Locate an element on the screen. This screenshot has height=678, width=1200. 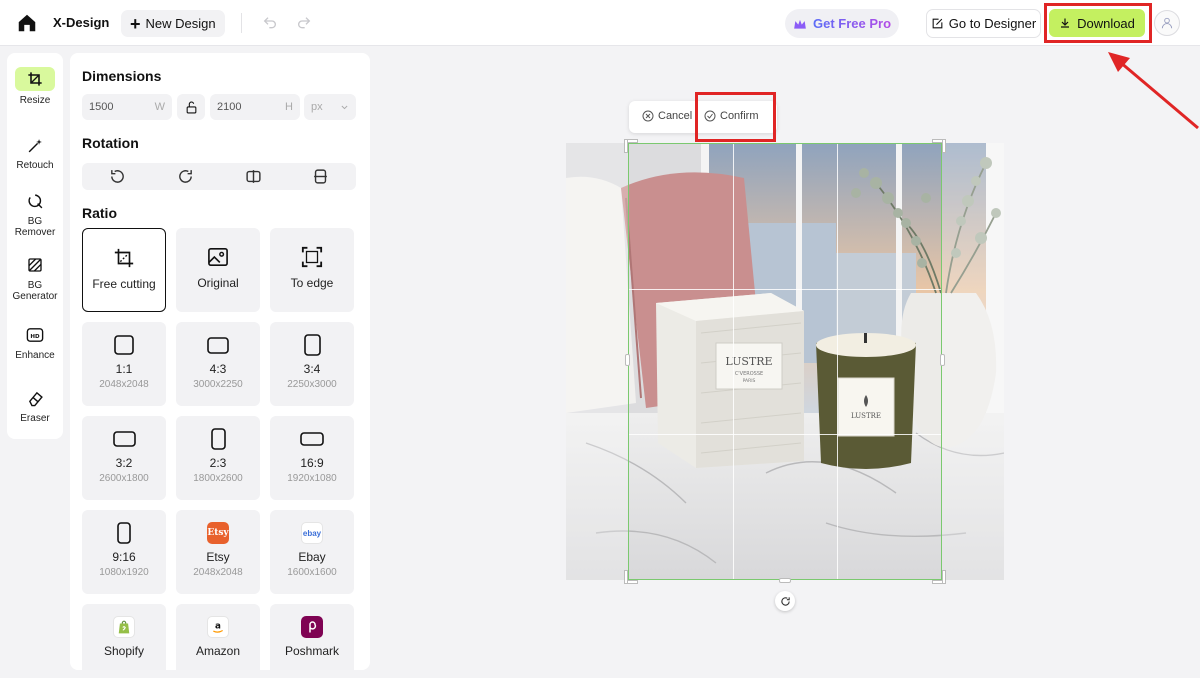
user-icon is located at coordinates (1167, 23).